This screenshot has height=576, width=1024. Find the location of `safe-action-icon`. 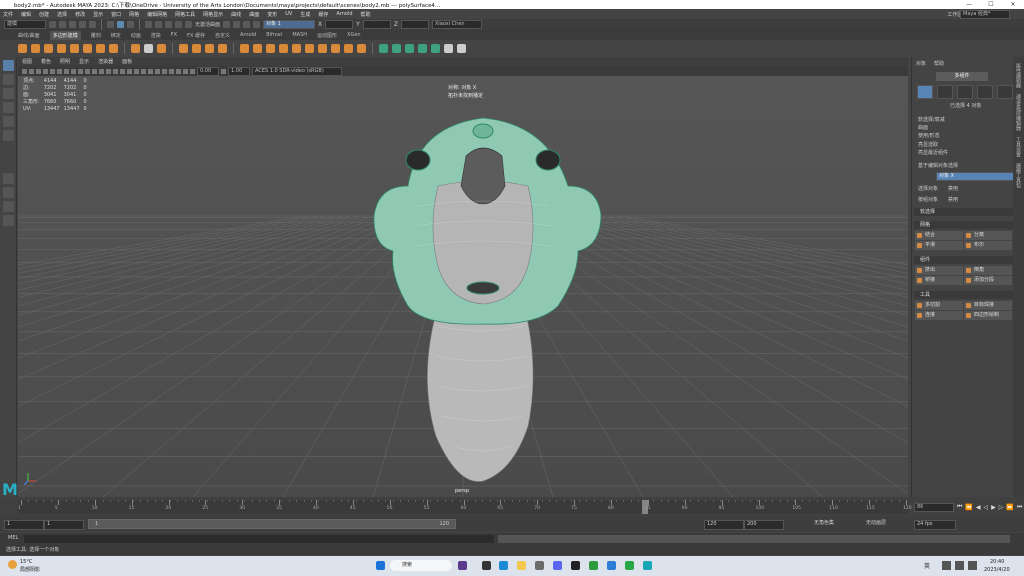

safe-action-icon is located at coordinates (87, 71).